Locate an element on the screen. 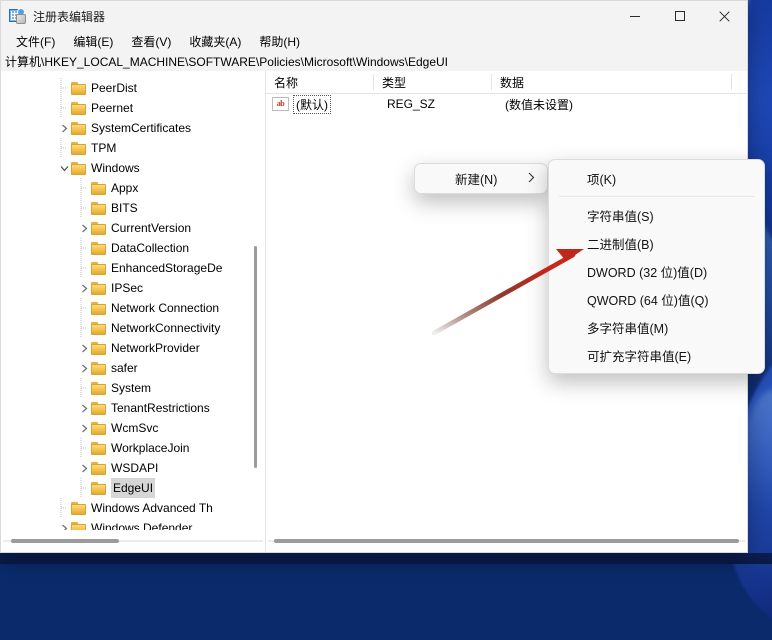 Image resolution: width=772 pixels, height=640 pixels. submenu-separator is located at coordinates (656, 196).